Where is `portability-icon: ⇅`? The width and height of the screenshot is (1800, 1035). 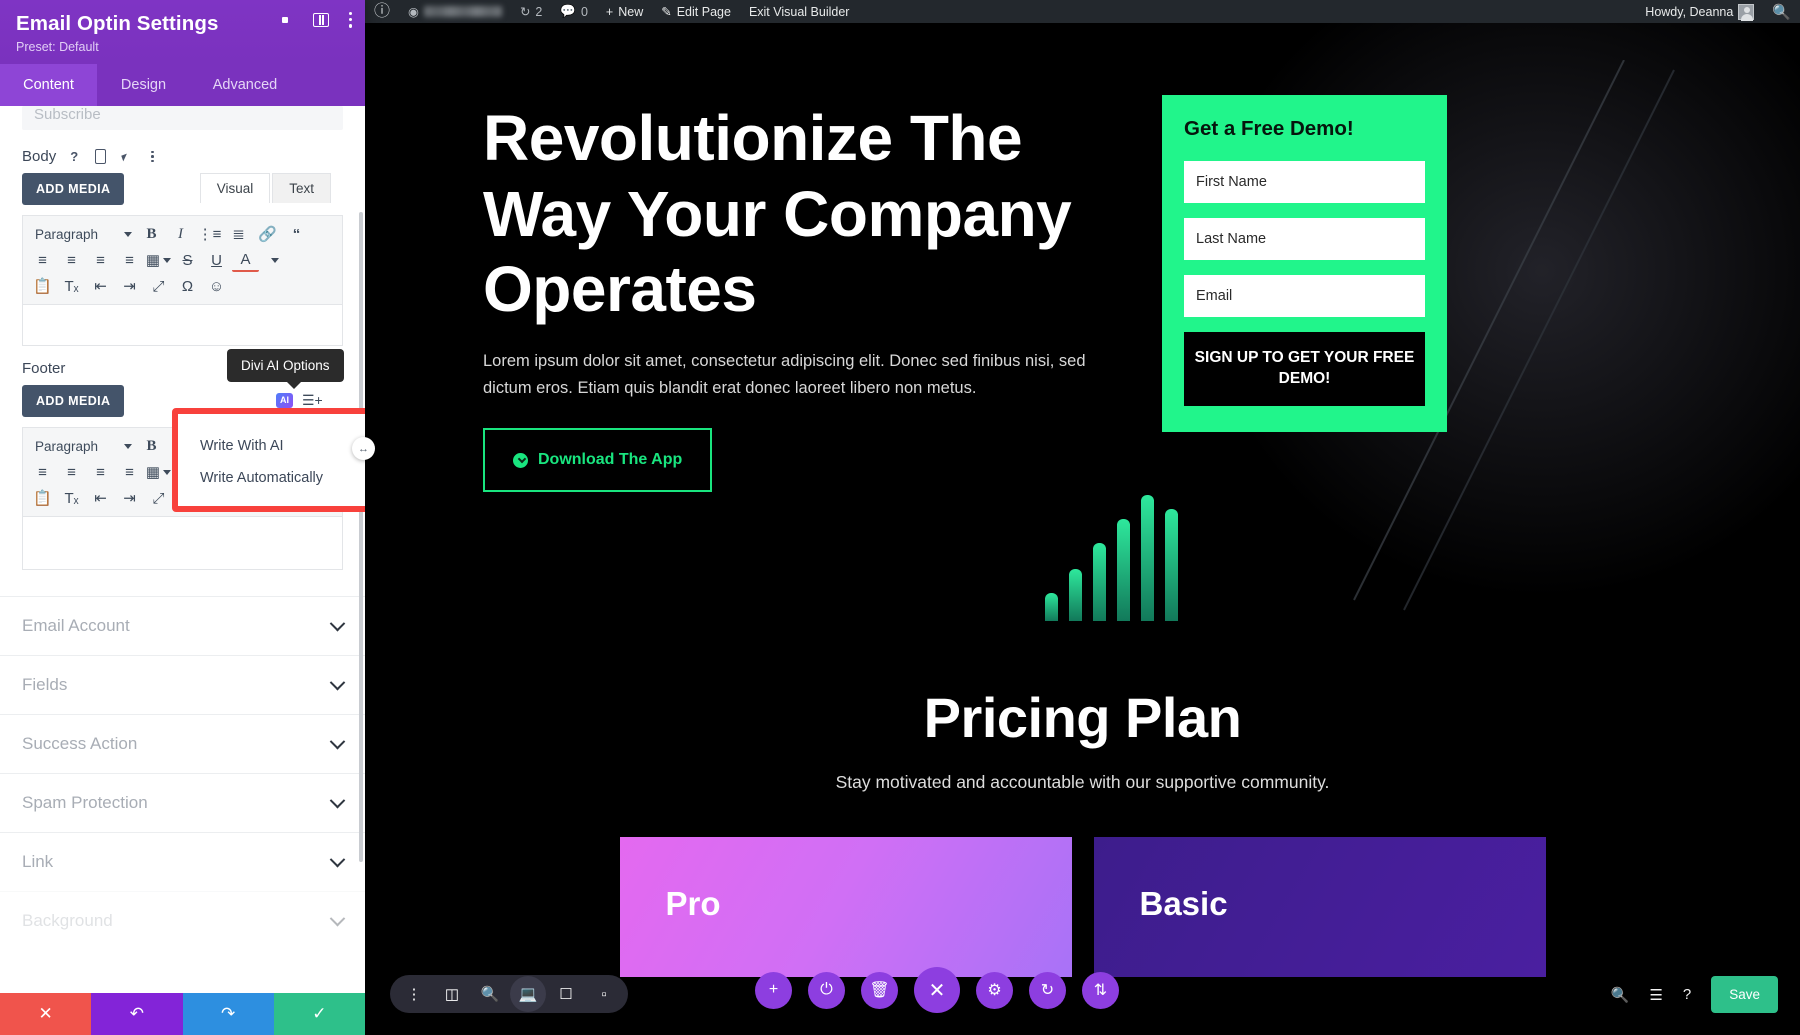 portability-icon: ⇅ is located at coordinates (1100, 990).